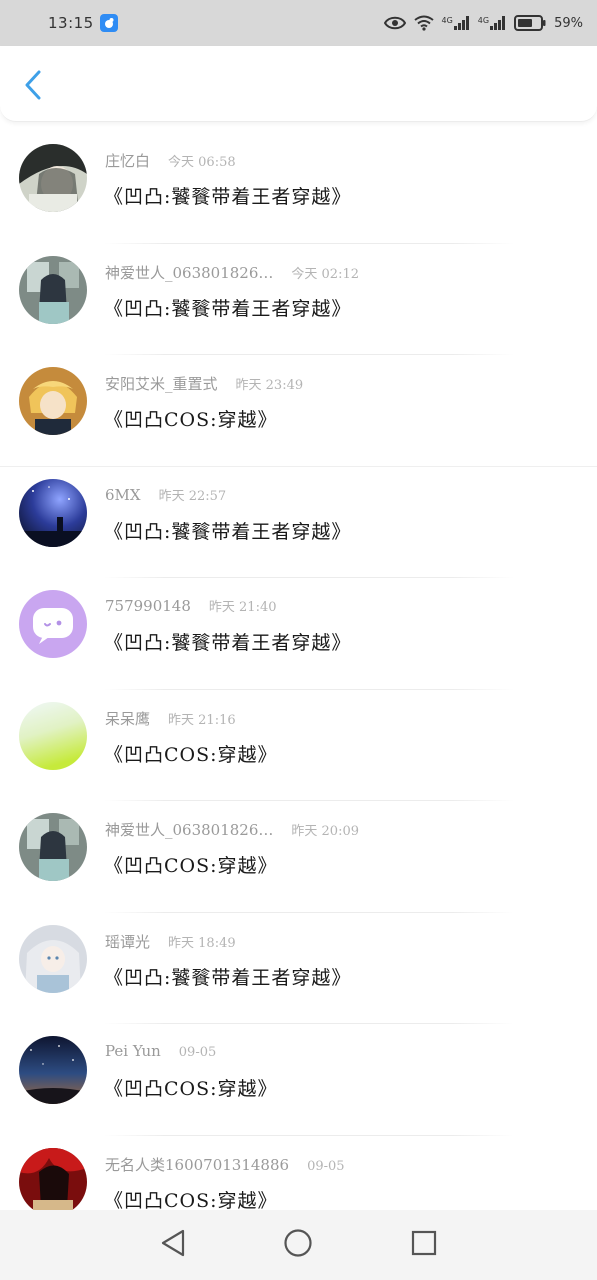  What do you see at coordinates (128, 161) in the screenshot?
I see `sender-name: 庄忆白` at bounding box center [128, 161].